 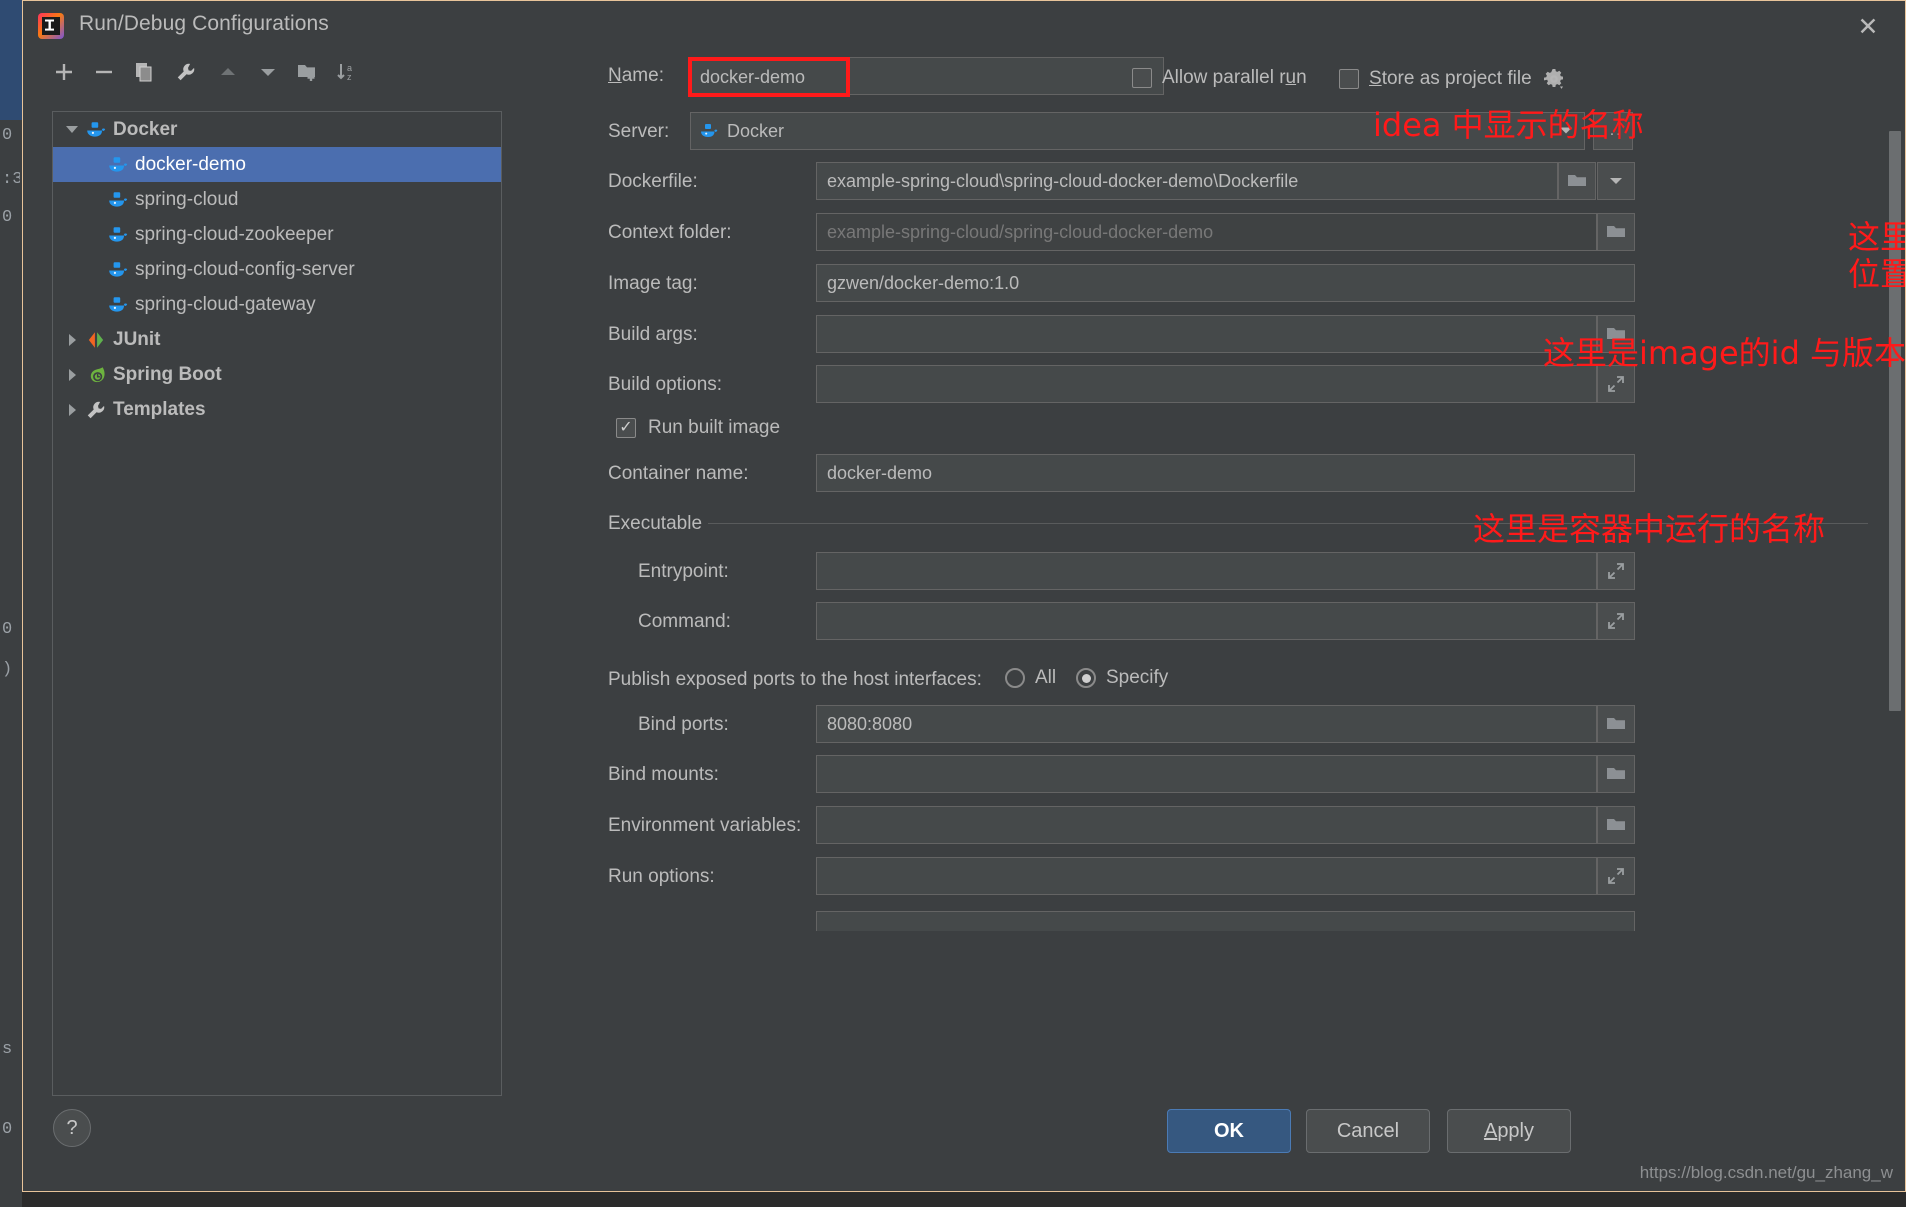 I want to click on tree-item-spring-cloud-zookeeper: spring-cloud-zookeeper, so click(x=277, y=234).